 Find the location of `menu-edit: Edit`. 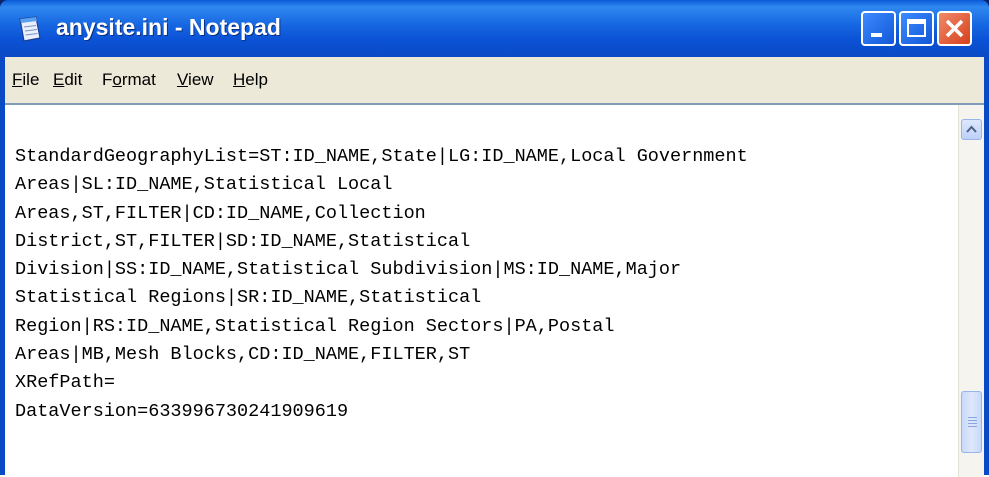

menu-edit: Edit is located at coordinates (67, 80).